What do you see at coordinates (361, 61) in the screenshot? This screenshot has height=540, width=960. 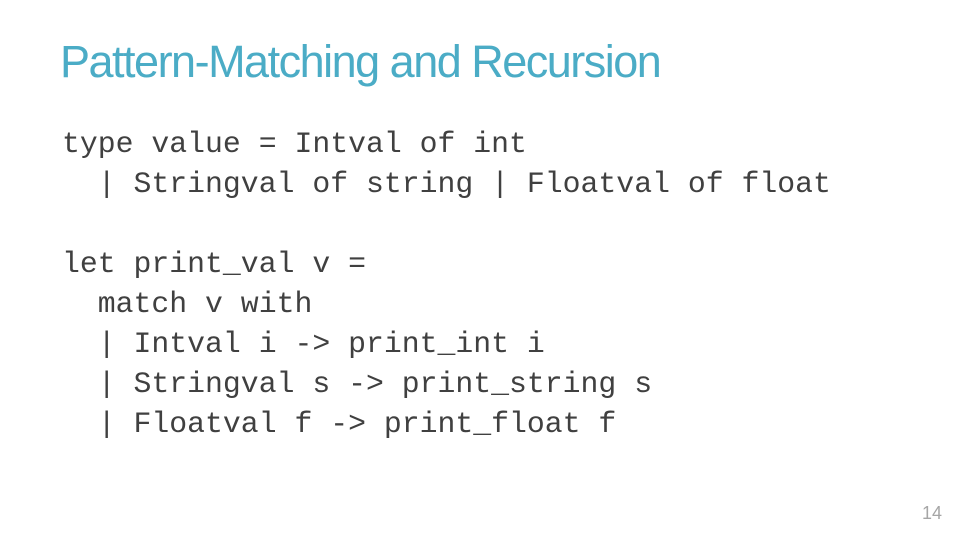 I see `slide-title: Pattern-Matching and Recursion` at bounding box center [361, 61].